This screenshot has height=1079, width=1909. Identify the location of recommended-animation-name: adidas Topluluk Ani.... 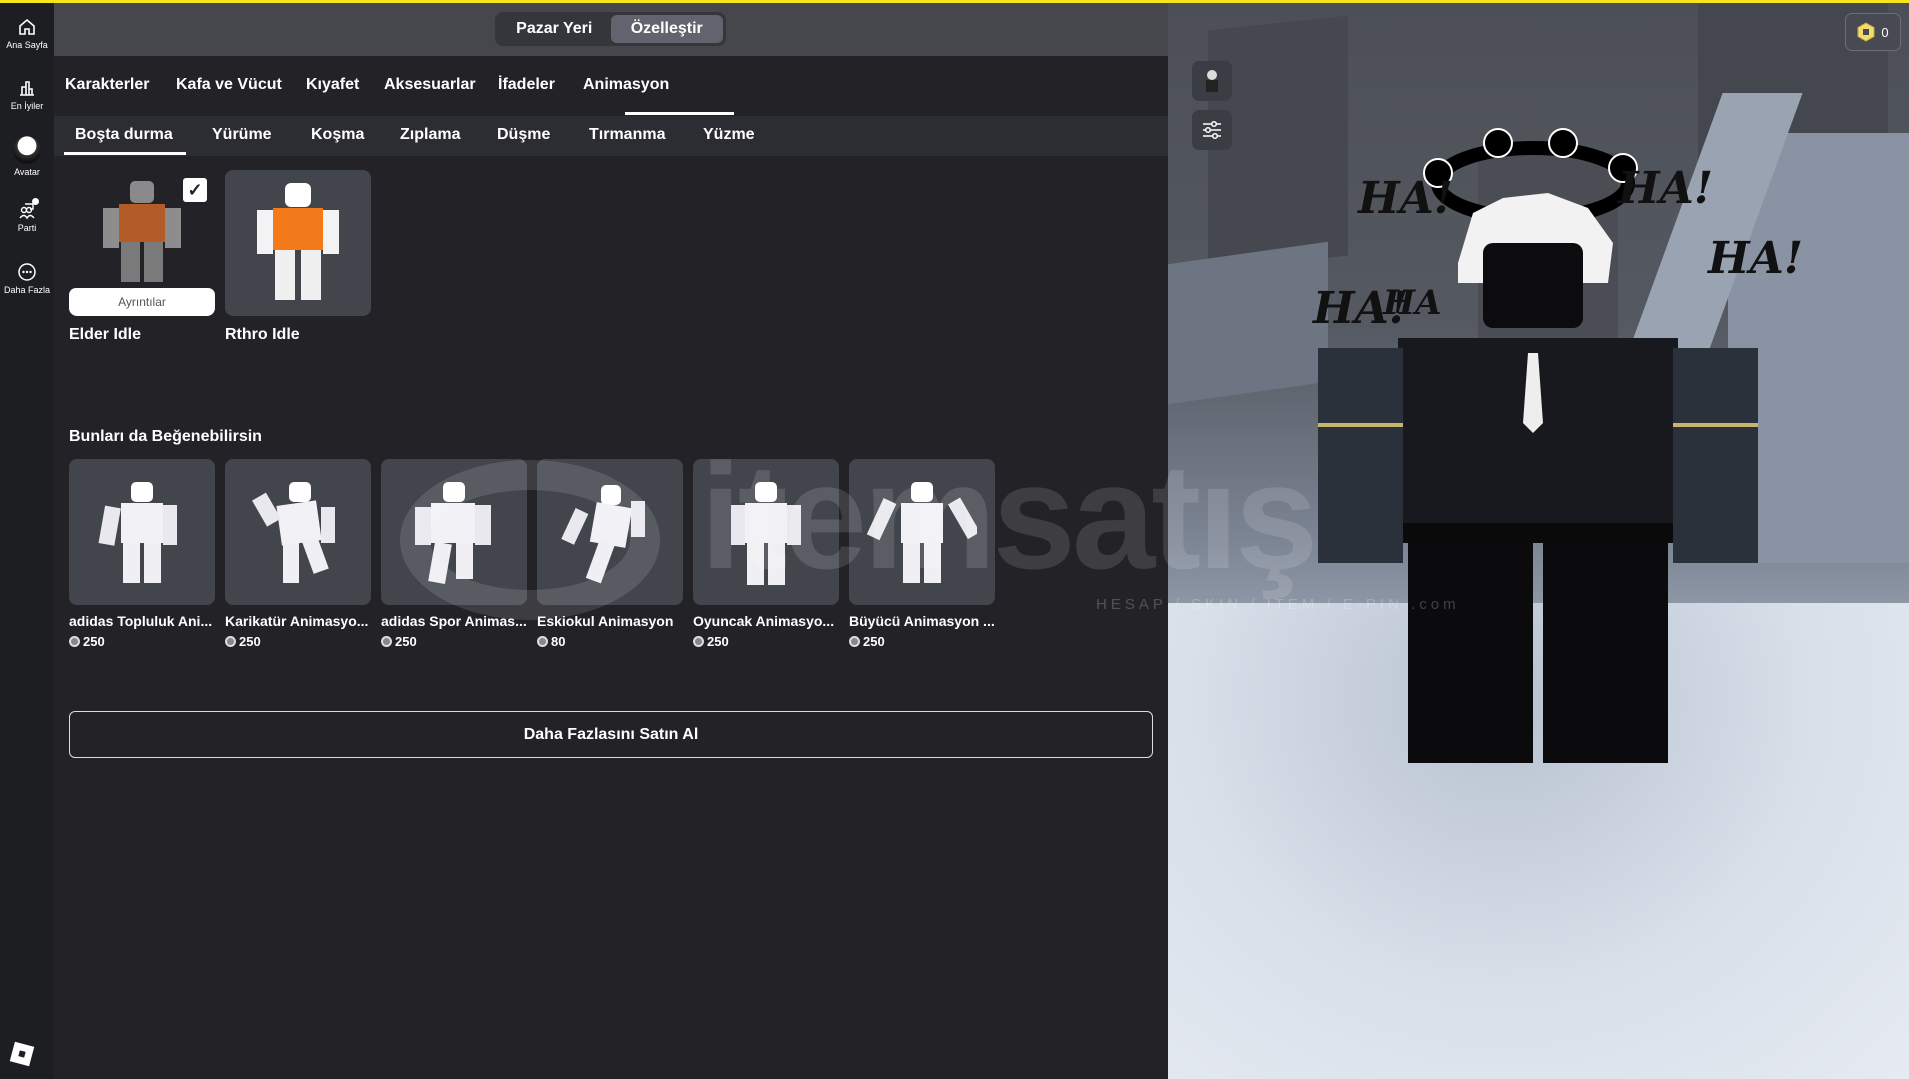
(142, 621).